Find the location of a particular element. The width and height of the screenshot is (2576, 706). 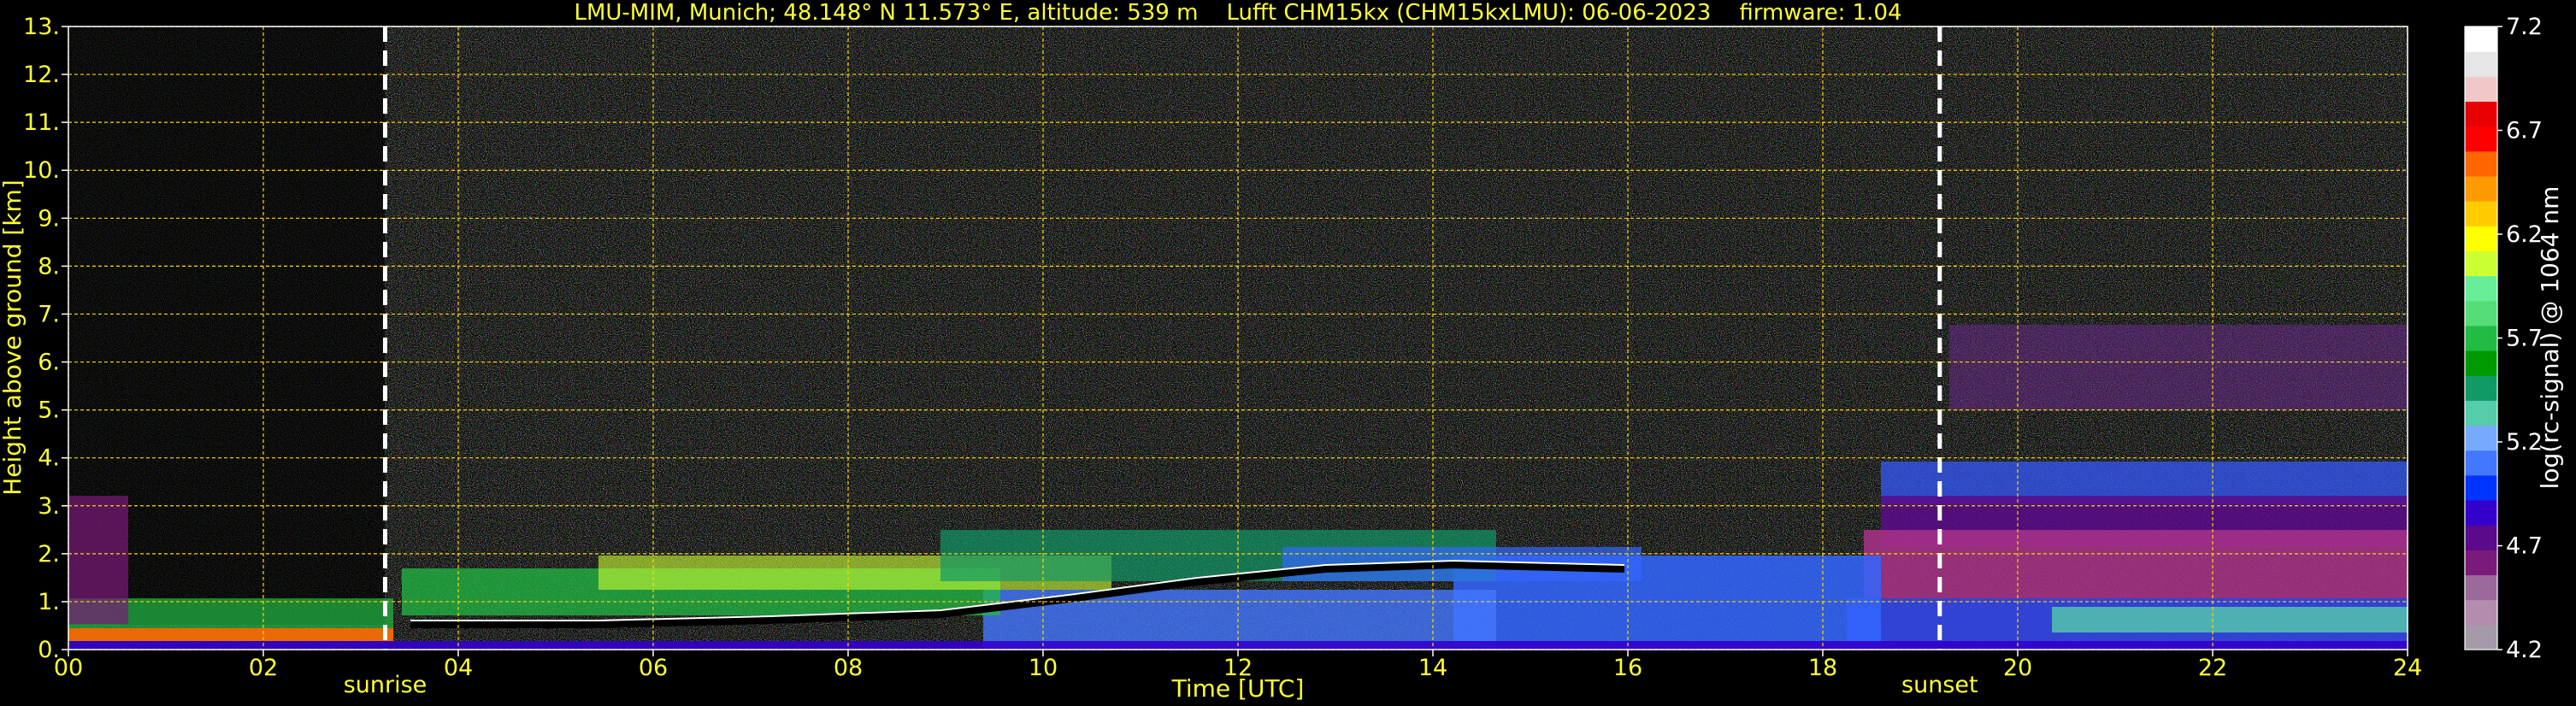

y-tick-label: 6. is located at coordinates (49, 363).